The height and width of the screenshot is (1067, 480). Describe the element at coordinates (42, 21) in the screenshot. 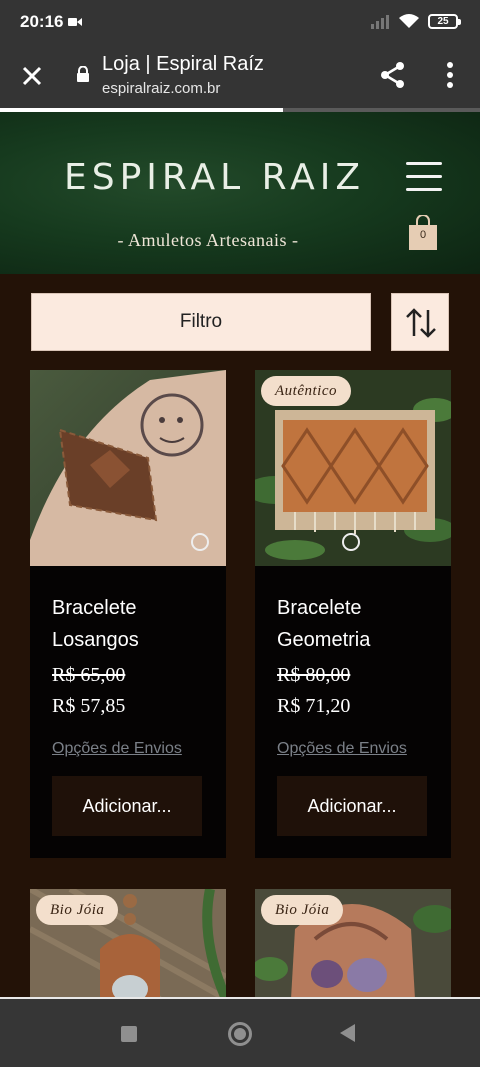

I see `status-time: 20:16` at that location.